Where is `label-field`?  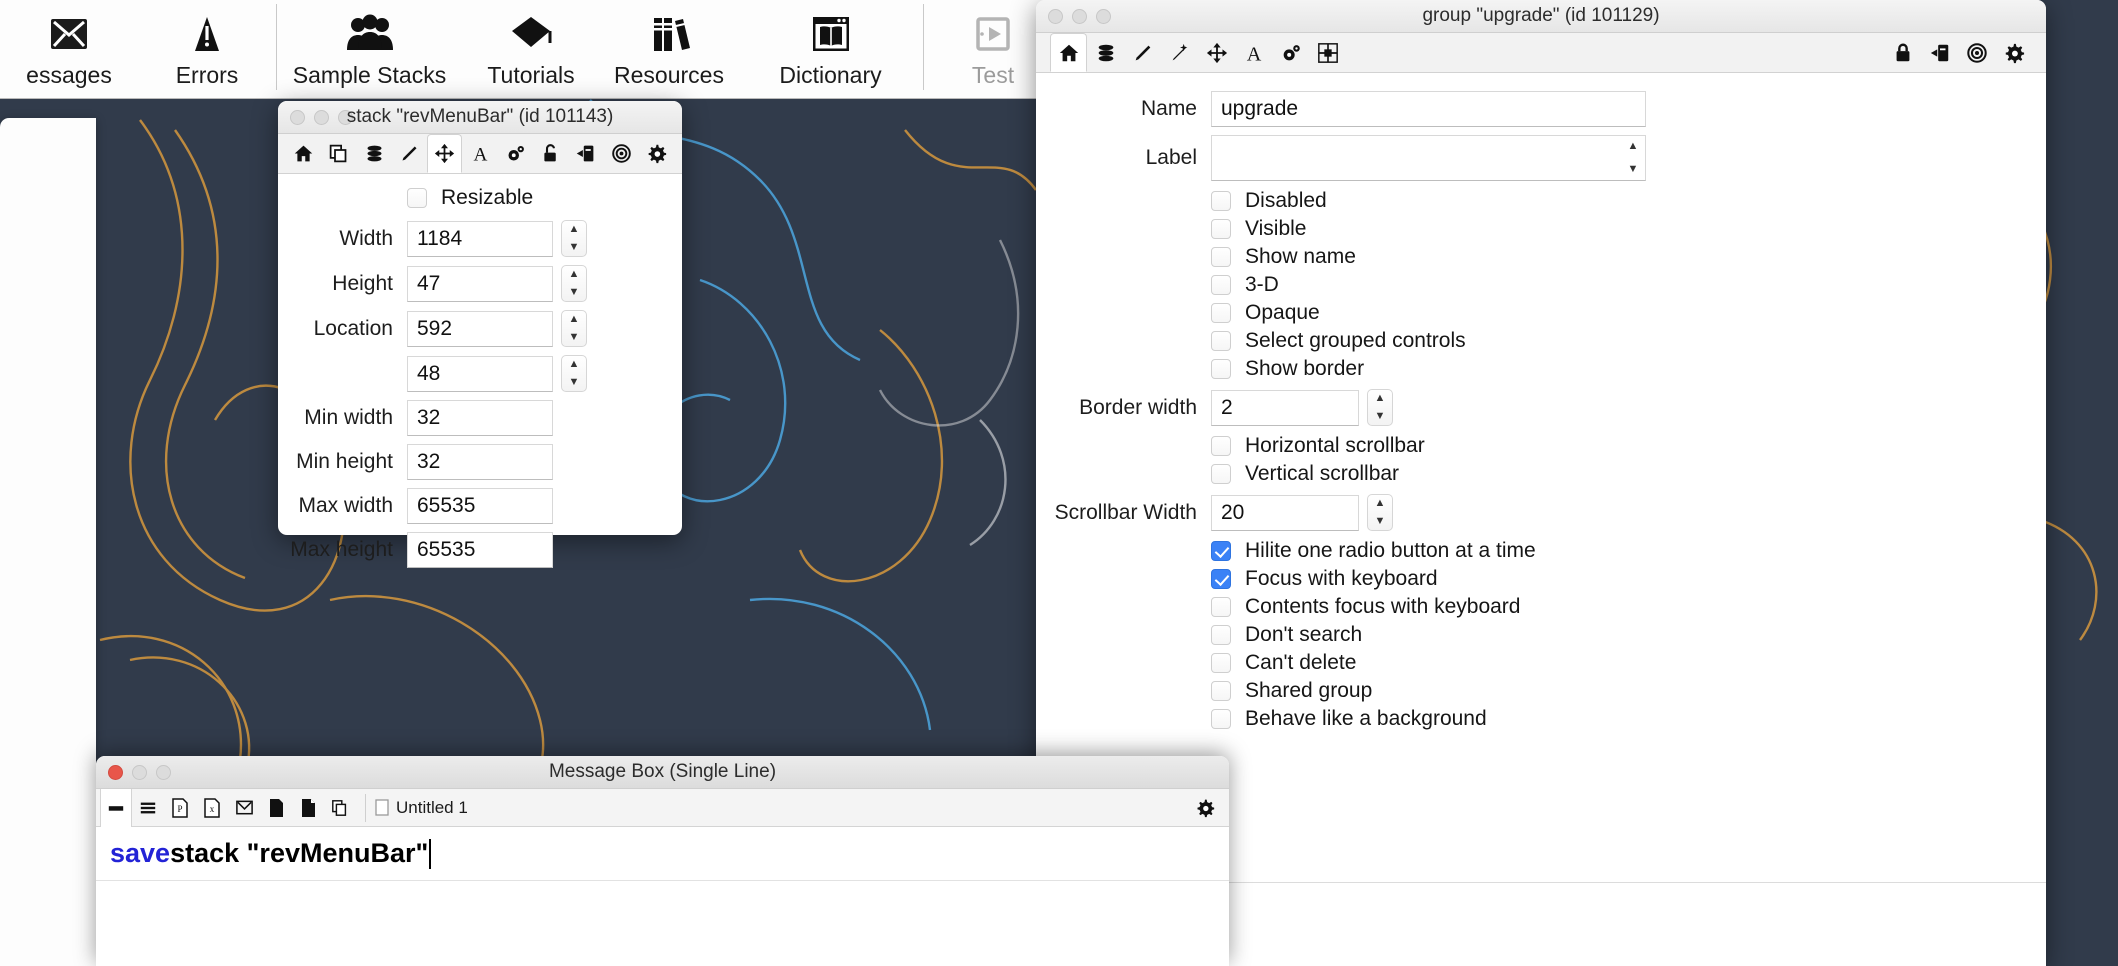 label-field is located at coordinates (1428, 158).